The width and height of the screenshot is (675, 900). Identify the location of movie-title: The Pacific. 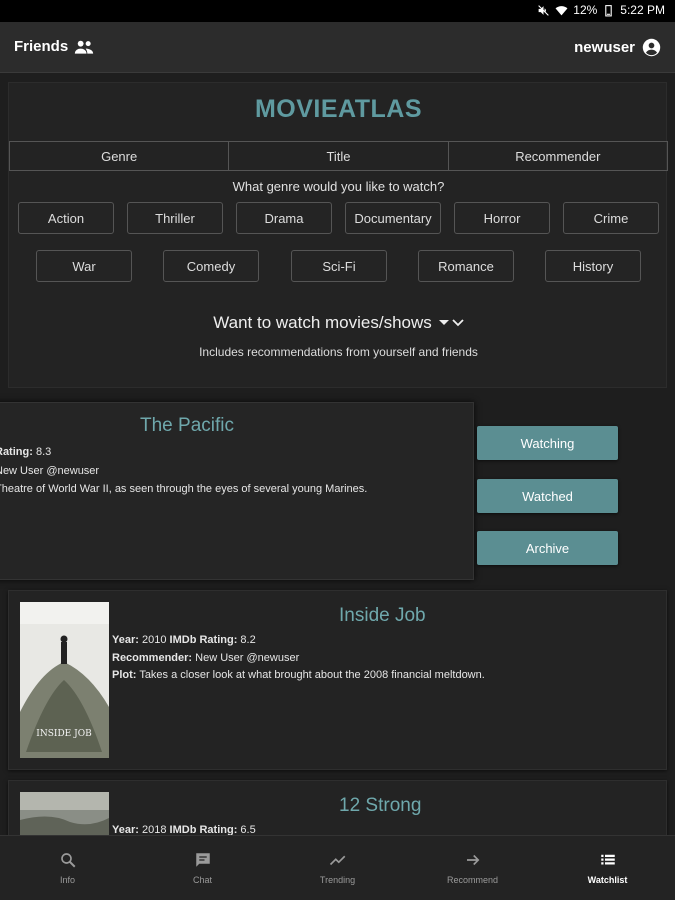
(187, 425).